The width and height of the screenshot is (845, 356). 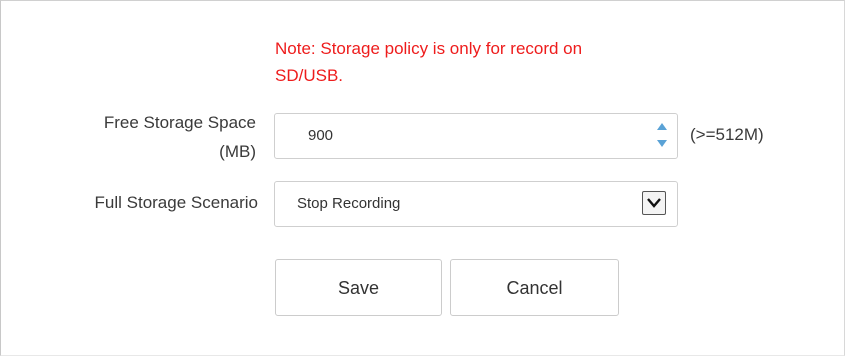 I want to click on full-storage-scenario-select: Stop Recording, so click(x=476, y=204).